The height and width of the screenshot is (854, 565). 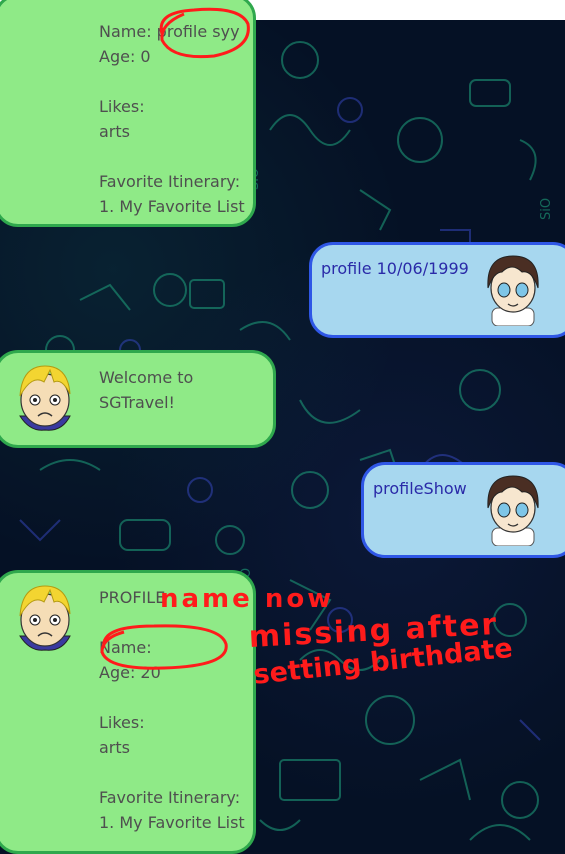 I want to click on welcome-line-2: SGTravel!, so click(x=137, y=402).